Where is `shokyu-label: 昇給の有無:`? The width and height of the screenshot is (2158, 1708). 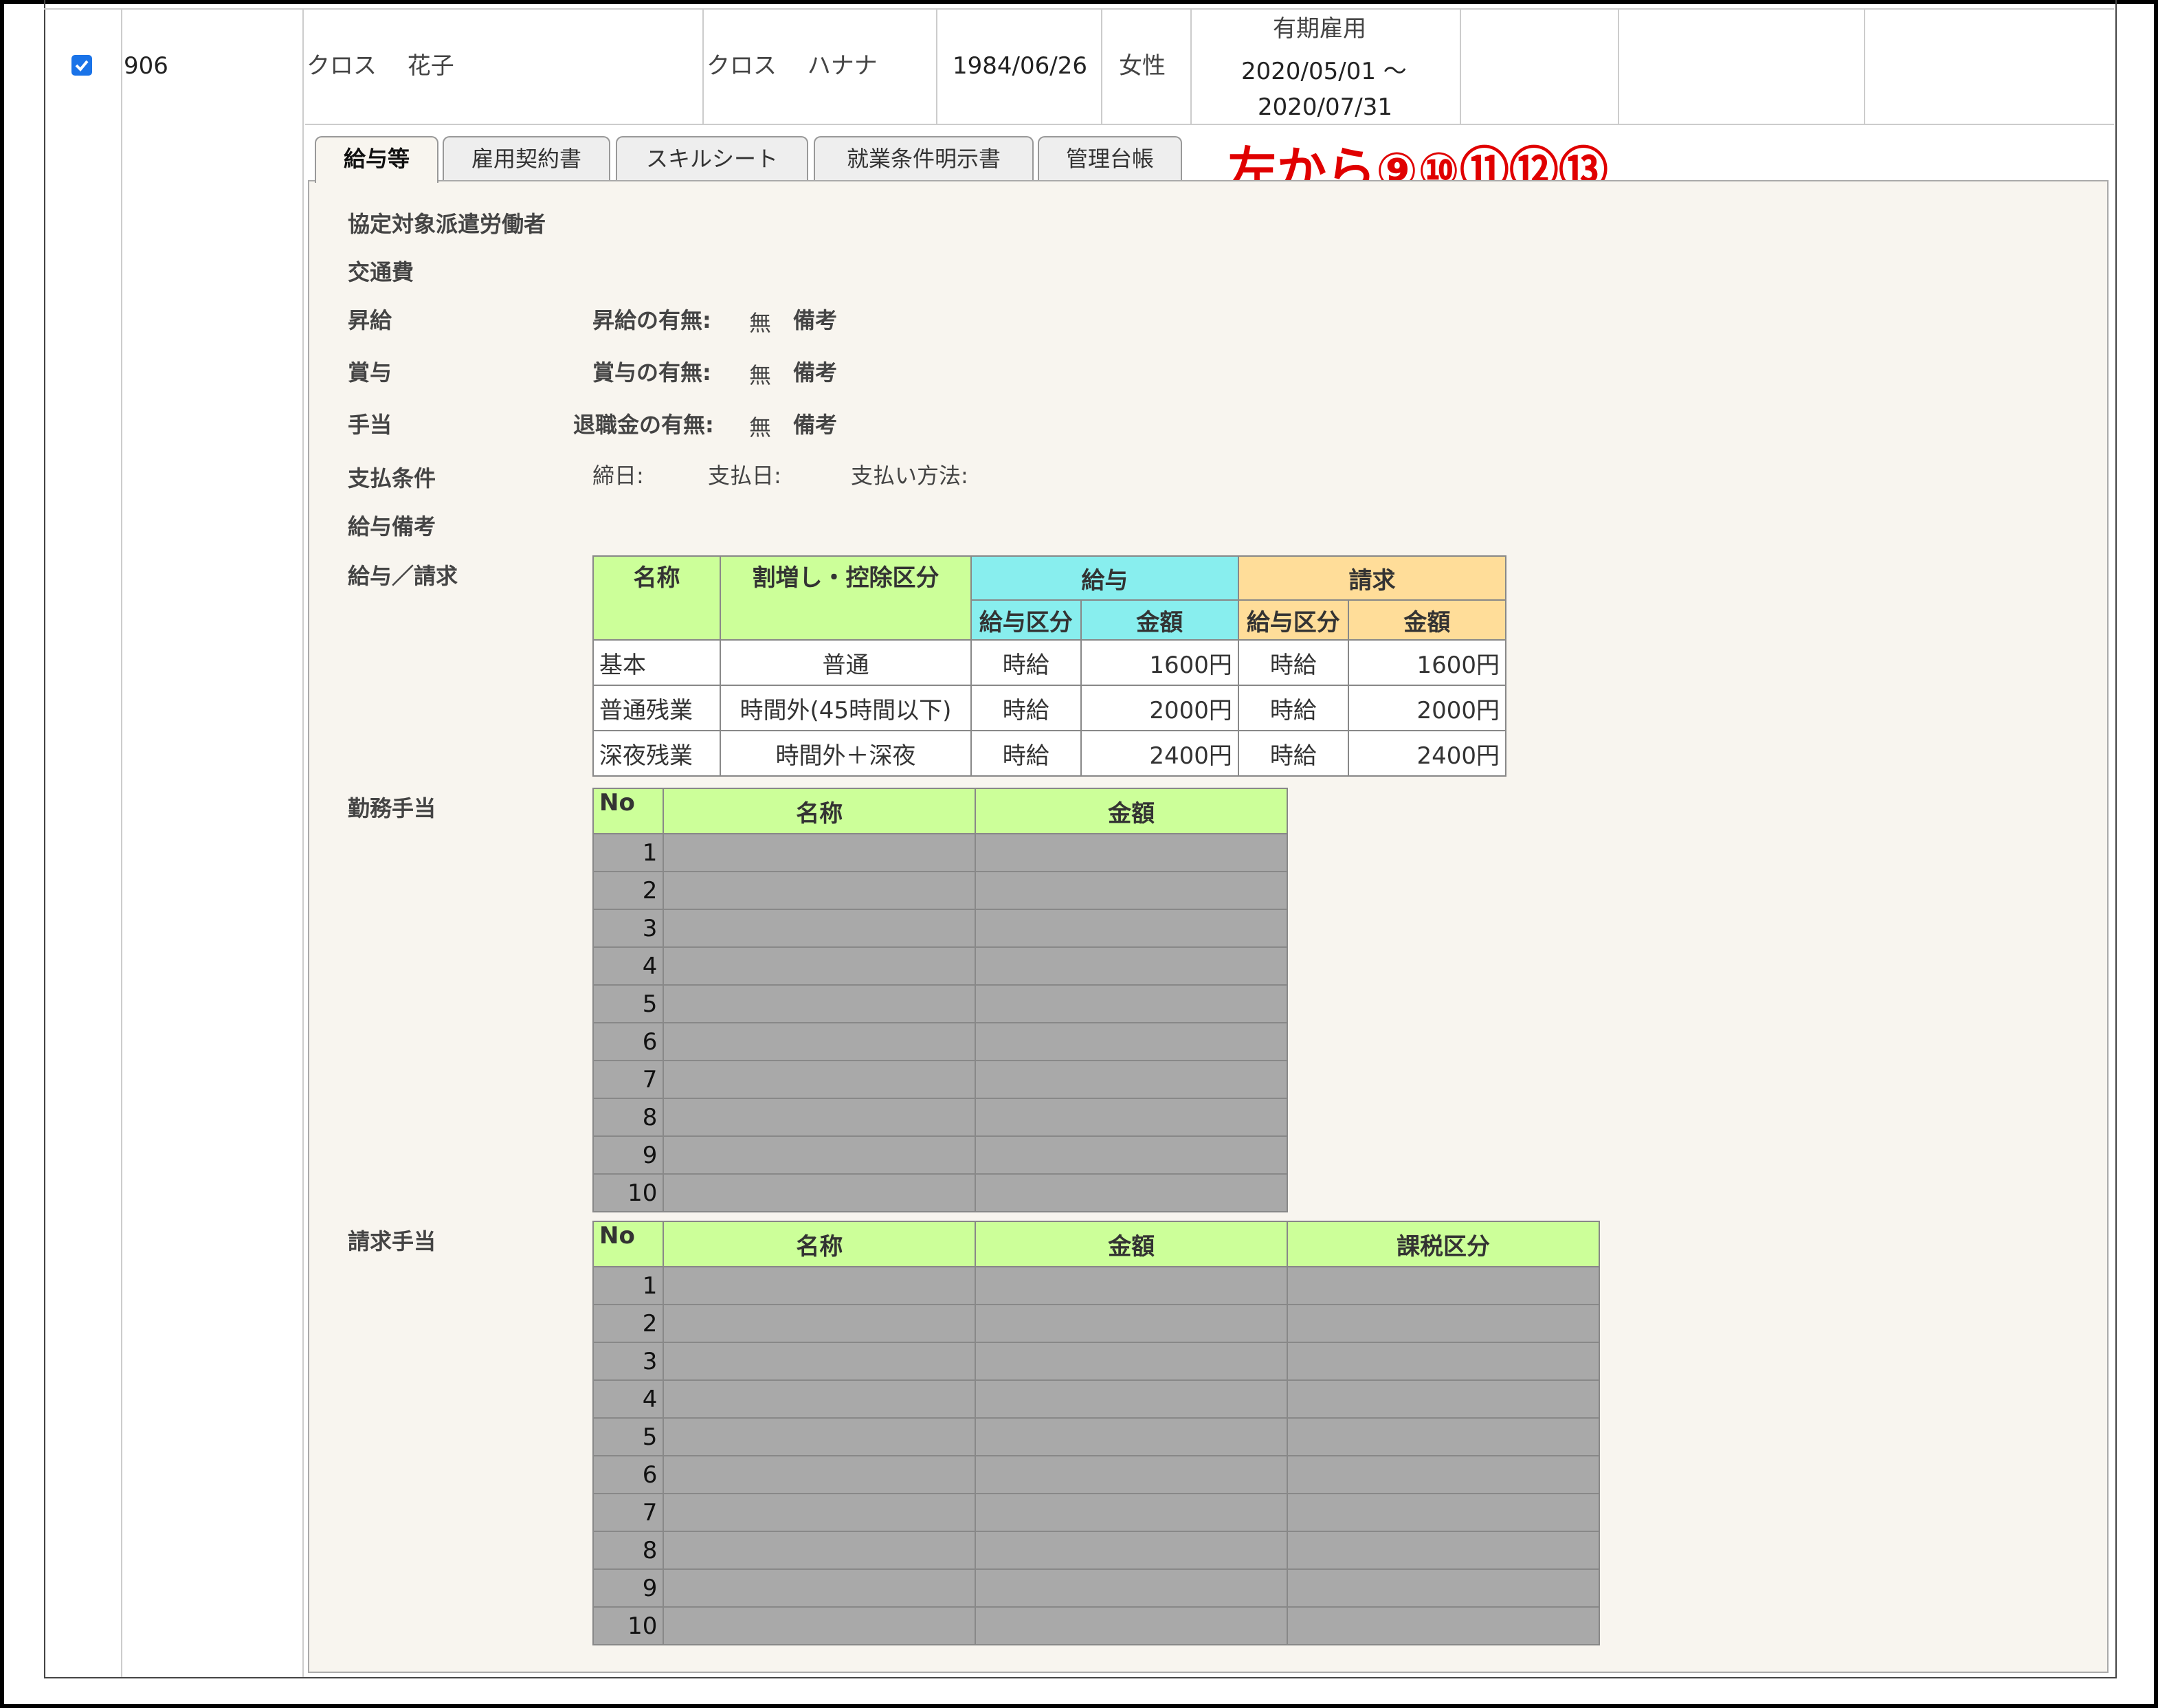
shokyu-label: 昇給の有無: is located at coordinates (651, 320).